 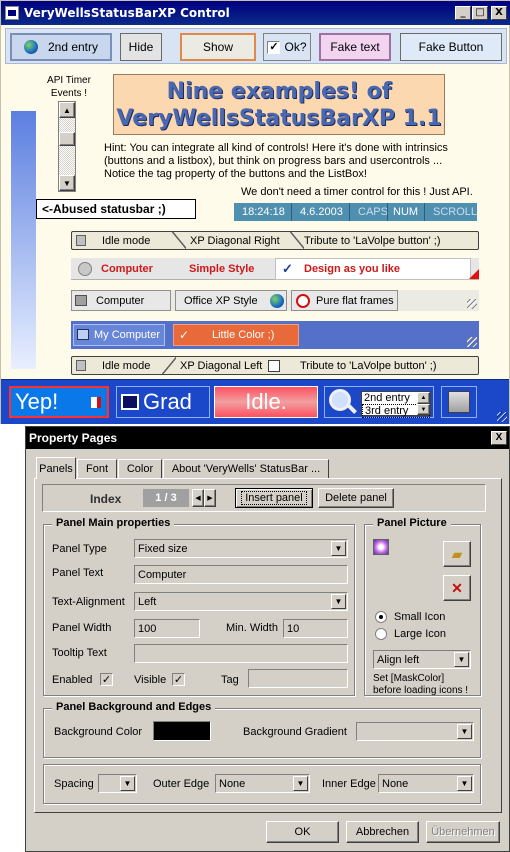 What do you see at coordinates (61, 47) in the screenshot?
I see `2nd-entry-button: 2nd entry` at bounding box center [61, 47].